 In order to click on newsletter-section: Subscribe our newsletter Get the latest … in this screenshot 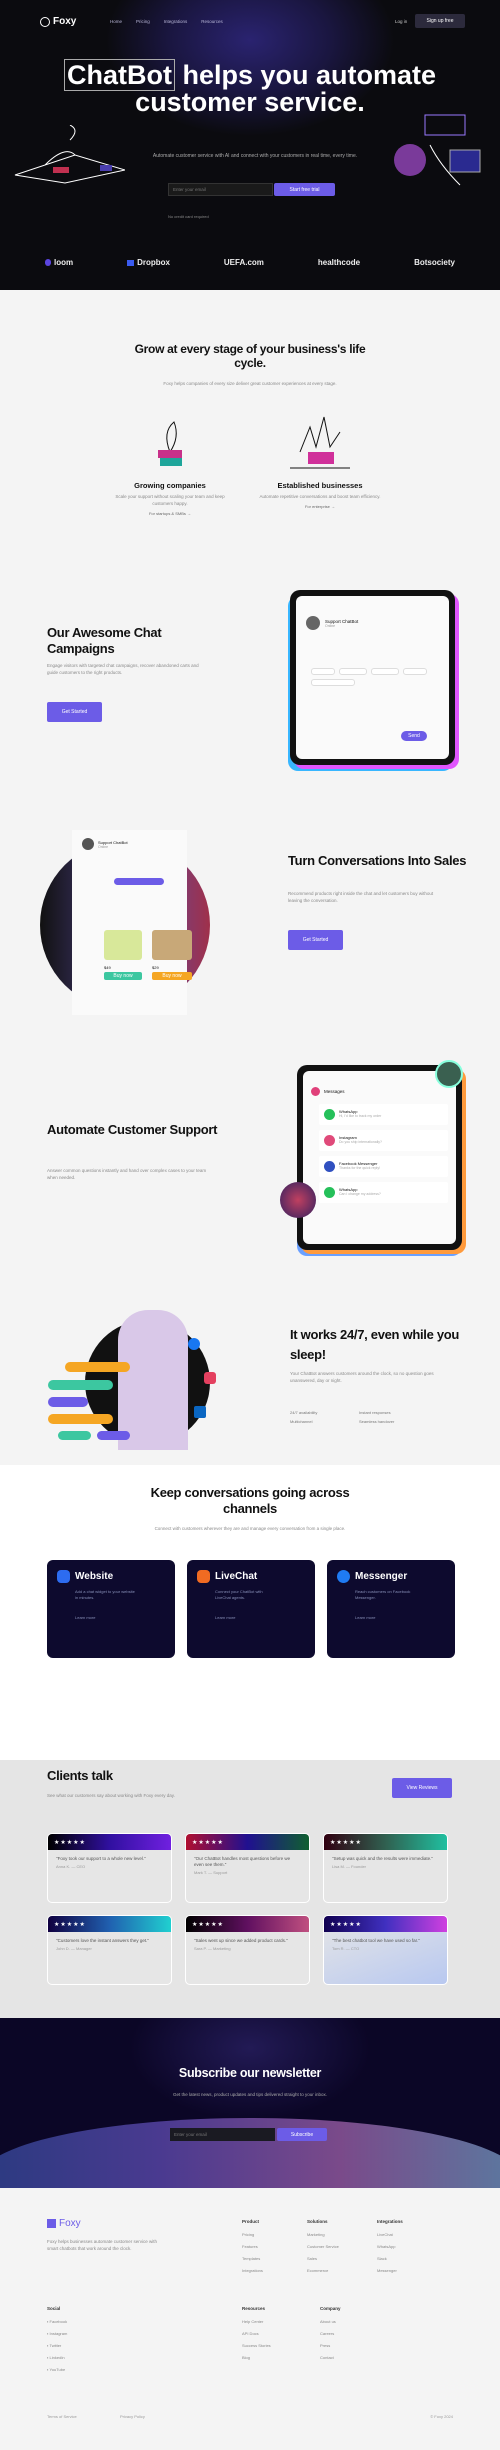, I will do `click(250, 2103)`.